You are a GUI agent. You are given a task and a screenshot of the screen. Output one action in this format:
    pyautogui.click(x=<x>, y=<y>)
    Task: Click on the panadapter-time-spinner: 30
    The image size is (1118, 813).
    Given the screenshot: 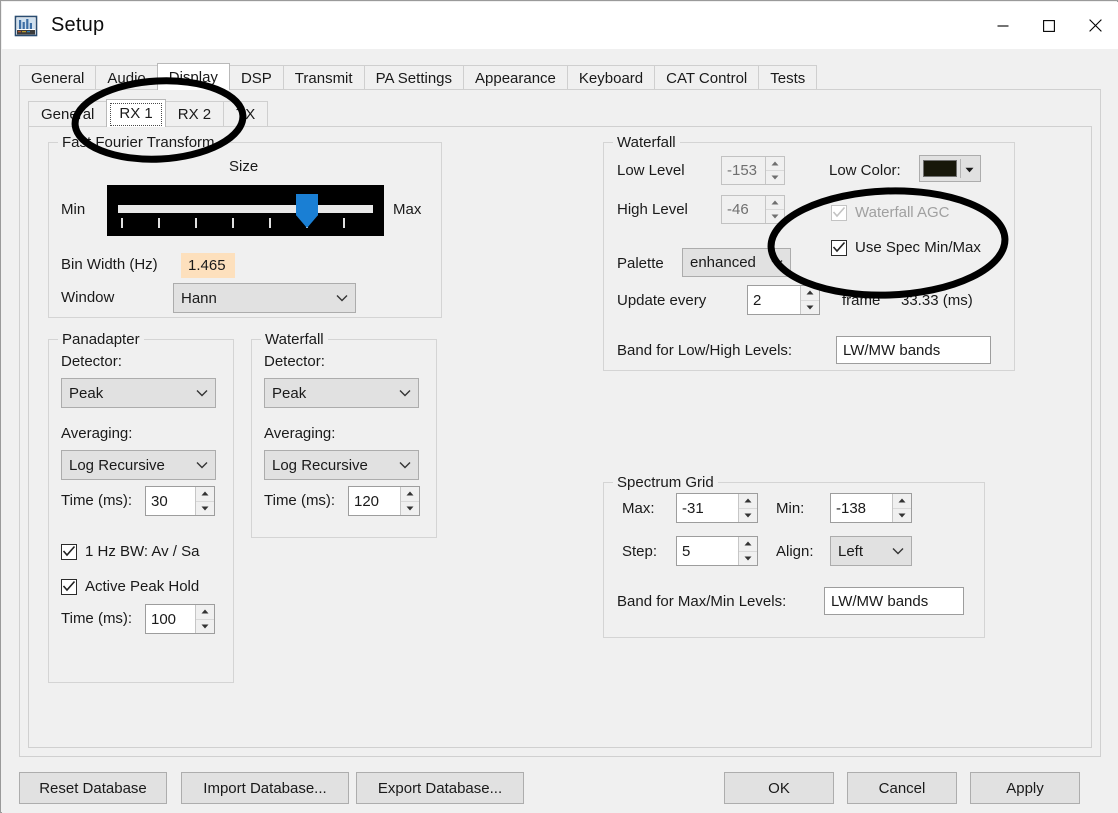 What is the action you would take?
    pyautogui.click(x=180, y=501)
    